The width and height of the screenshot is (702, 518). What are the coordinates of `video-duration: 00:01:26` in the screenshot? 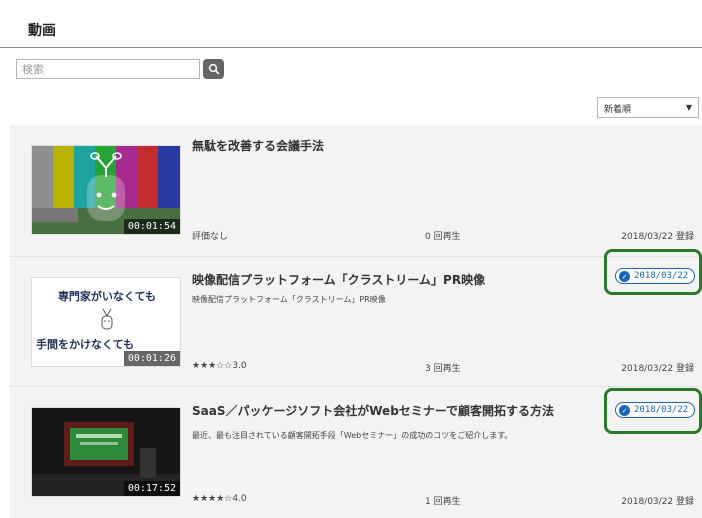 It's located at (151, 358).